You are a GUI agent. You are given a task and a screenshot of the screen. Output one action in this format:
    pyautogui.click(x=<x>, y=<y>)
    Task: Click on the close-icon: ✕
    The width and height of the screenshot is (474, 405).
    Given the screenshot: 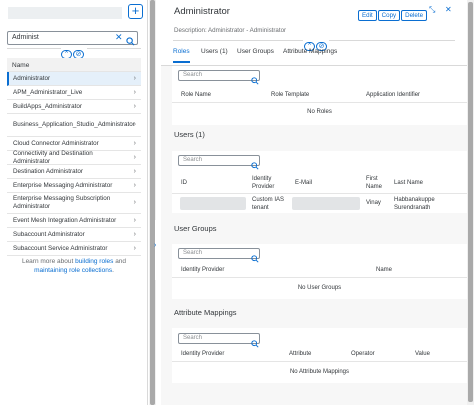 What is the action you would take?
    pyautogui.click(x=448, y=9)
    